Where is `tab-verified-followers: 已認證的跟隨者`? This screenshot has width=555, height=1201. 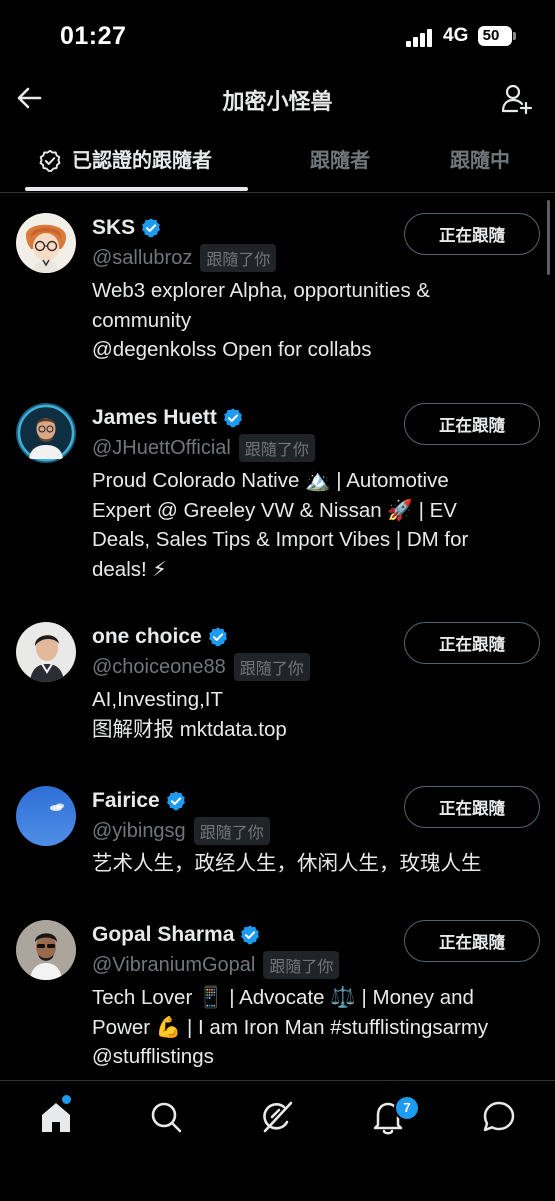 tab-verified-followers: 已認證的跟隨者 is located at coordinates (142, 161).